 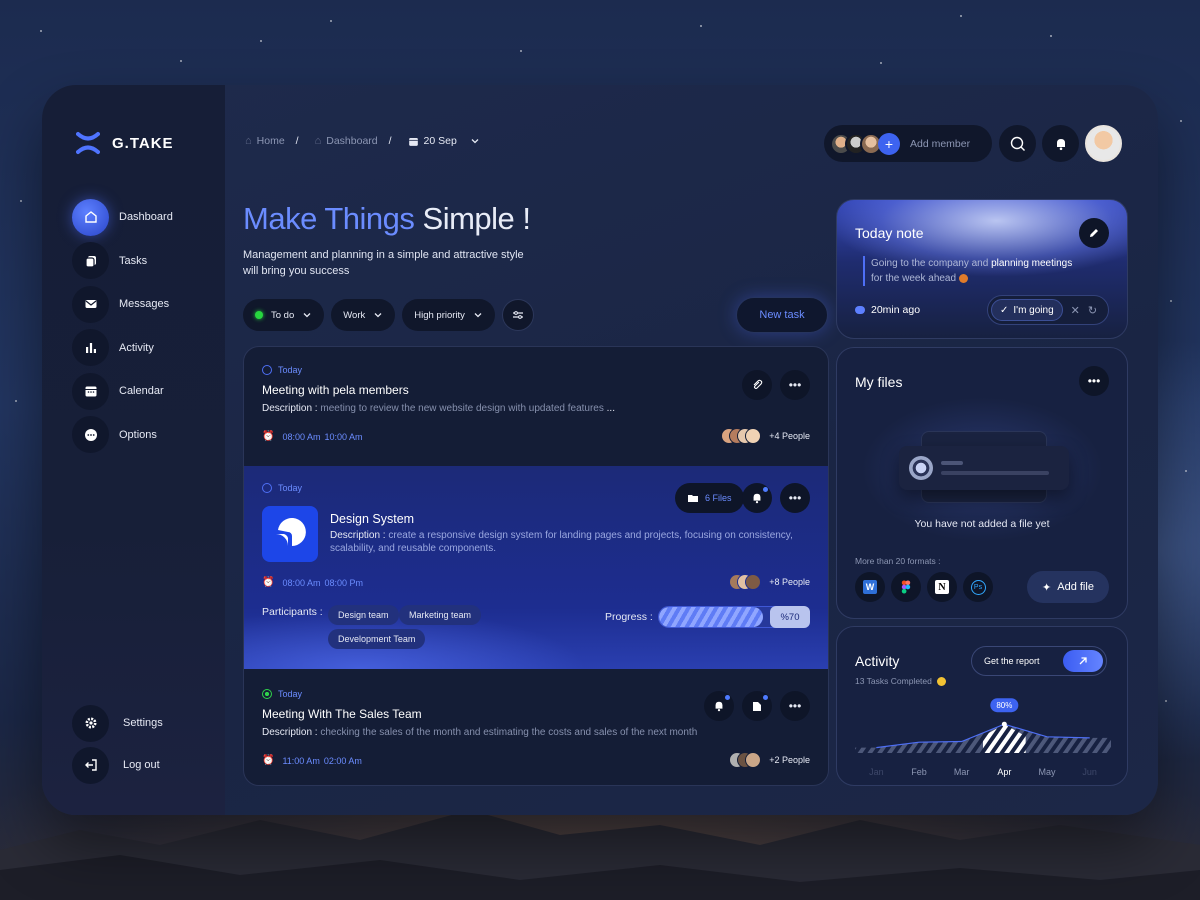 I want to click on task-tag: Today, so click(x=282, y=370).